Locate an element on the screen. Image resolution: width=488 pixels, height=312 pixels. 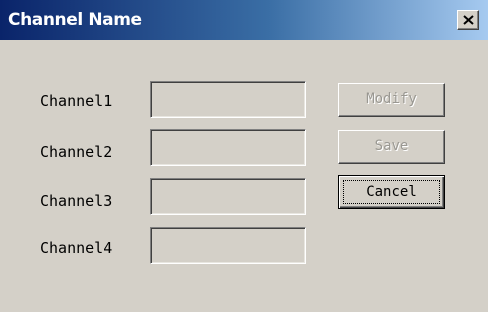
channel1-input is located at coordinates (228, 99).